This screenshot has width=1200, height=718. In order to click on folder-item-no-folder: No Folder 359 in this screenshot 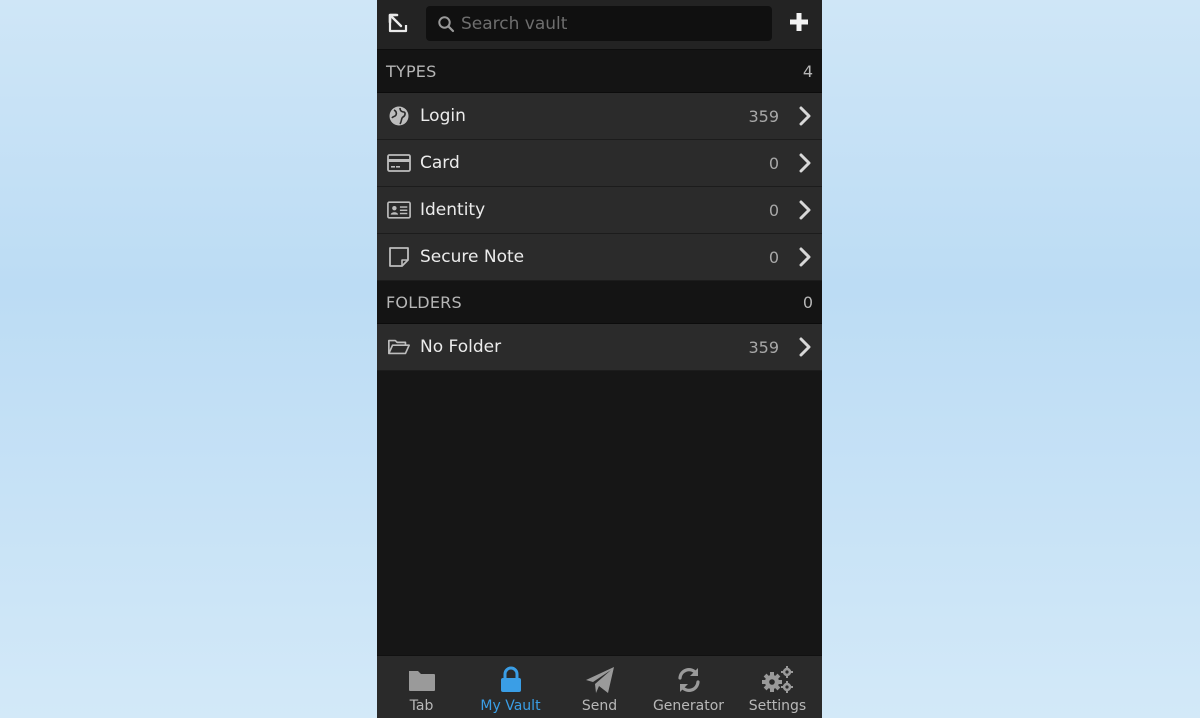, I will do `click(599, 347)`.